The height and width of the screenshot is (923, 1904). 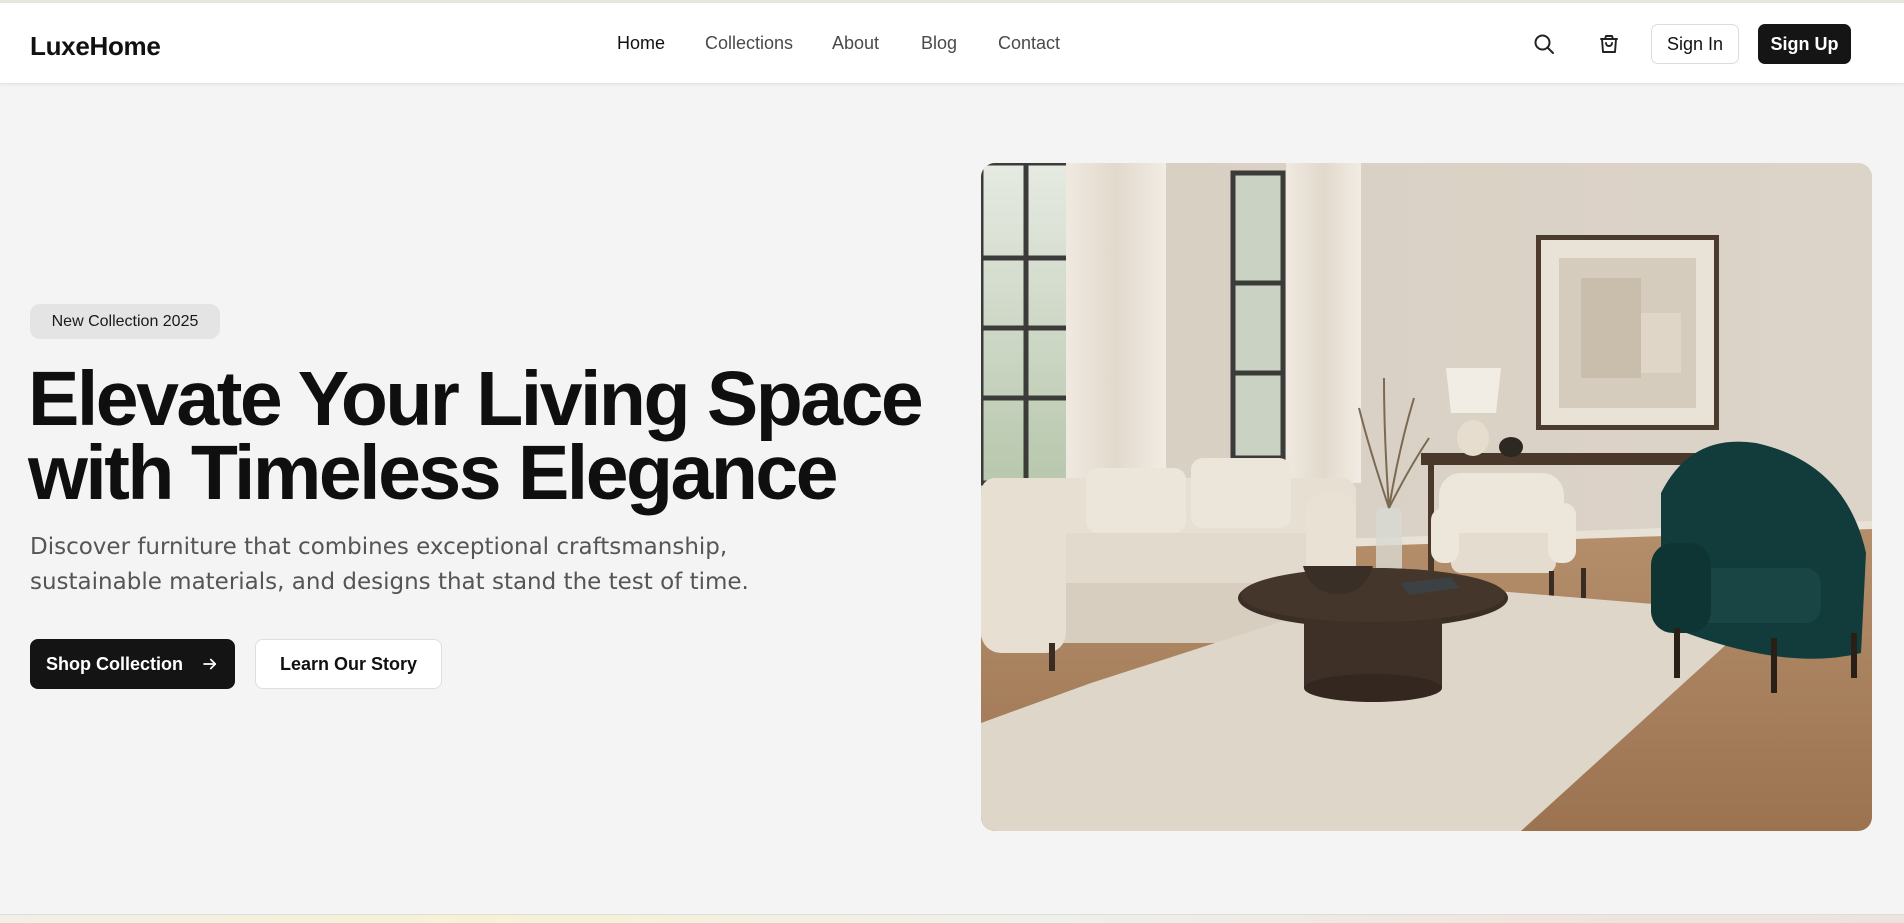 I want to click on bottom-edge-strip, so click(x=952, y=918).